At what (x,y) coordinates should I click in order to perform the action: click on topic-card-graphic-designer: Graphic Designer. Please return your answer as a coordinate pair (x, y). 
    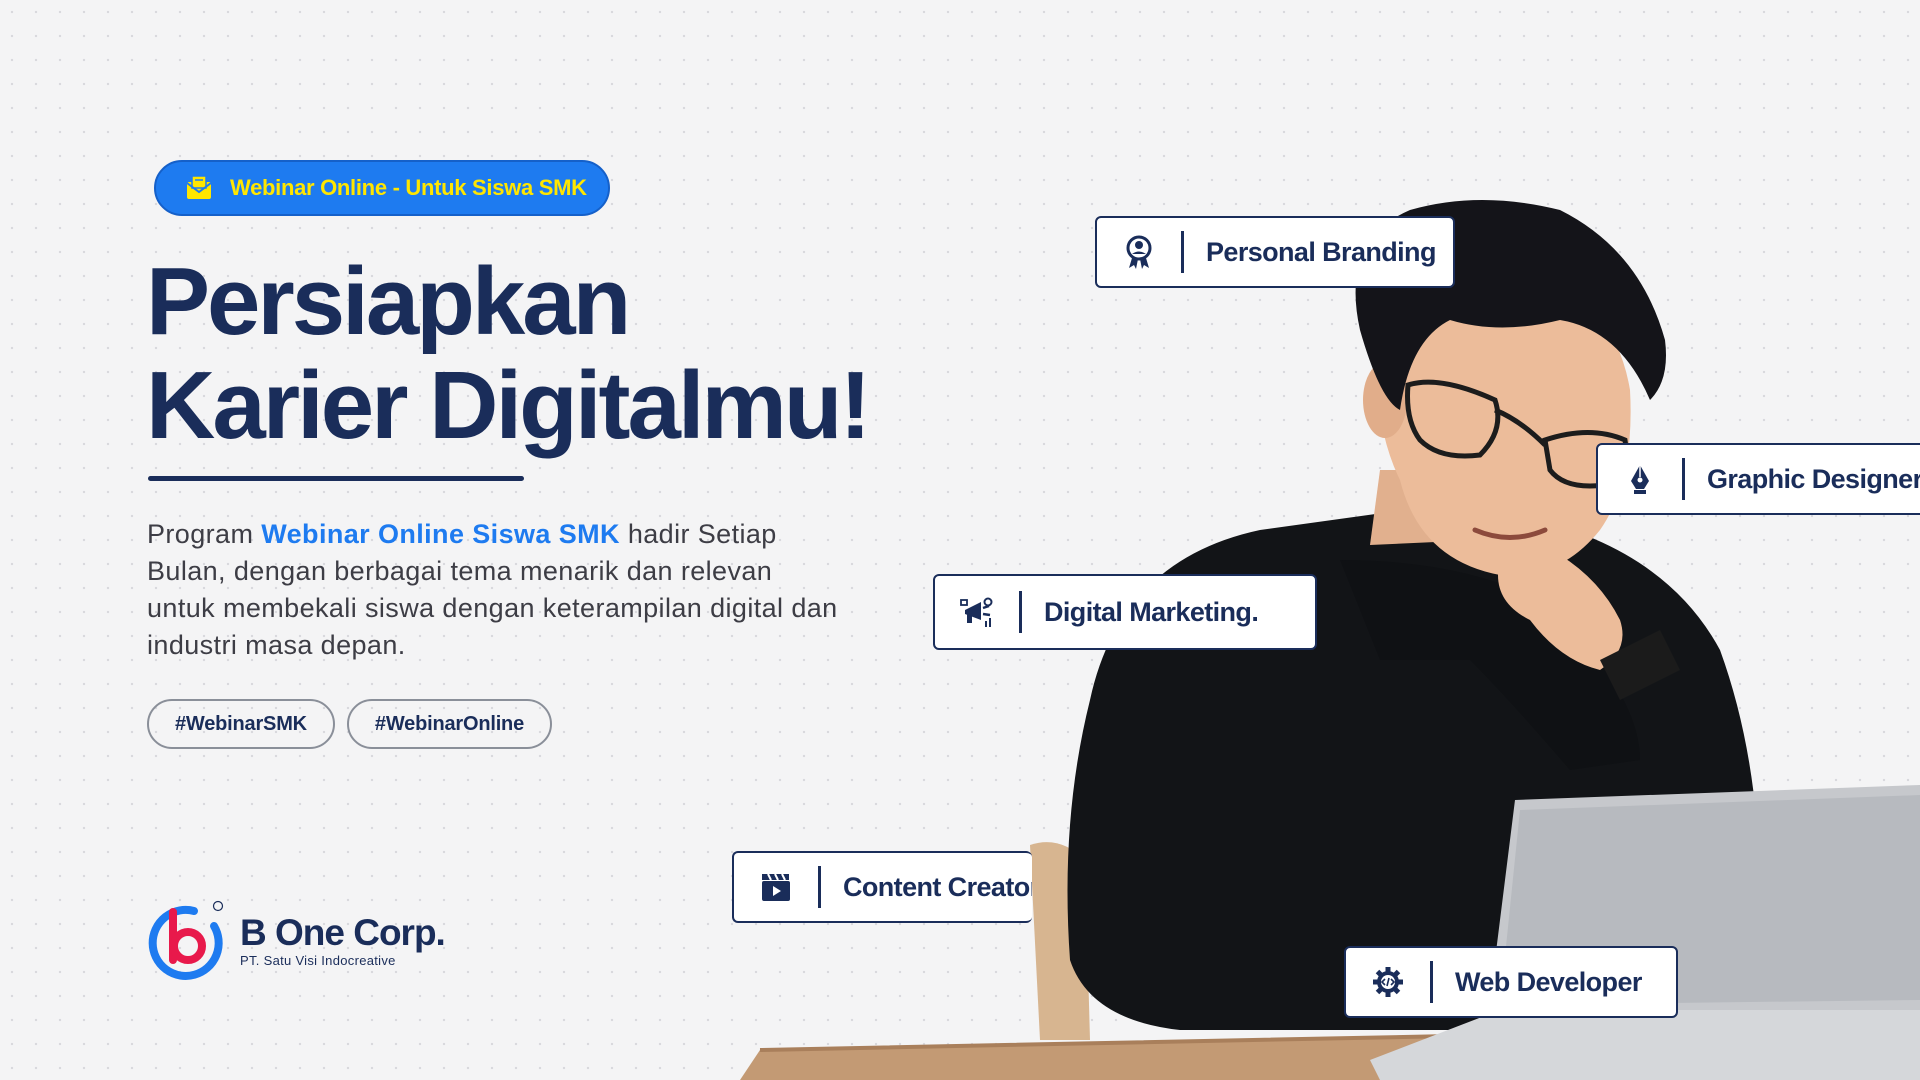
    Looking at the image, I should click on (1758, 479).